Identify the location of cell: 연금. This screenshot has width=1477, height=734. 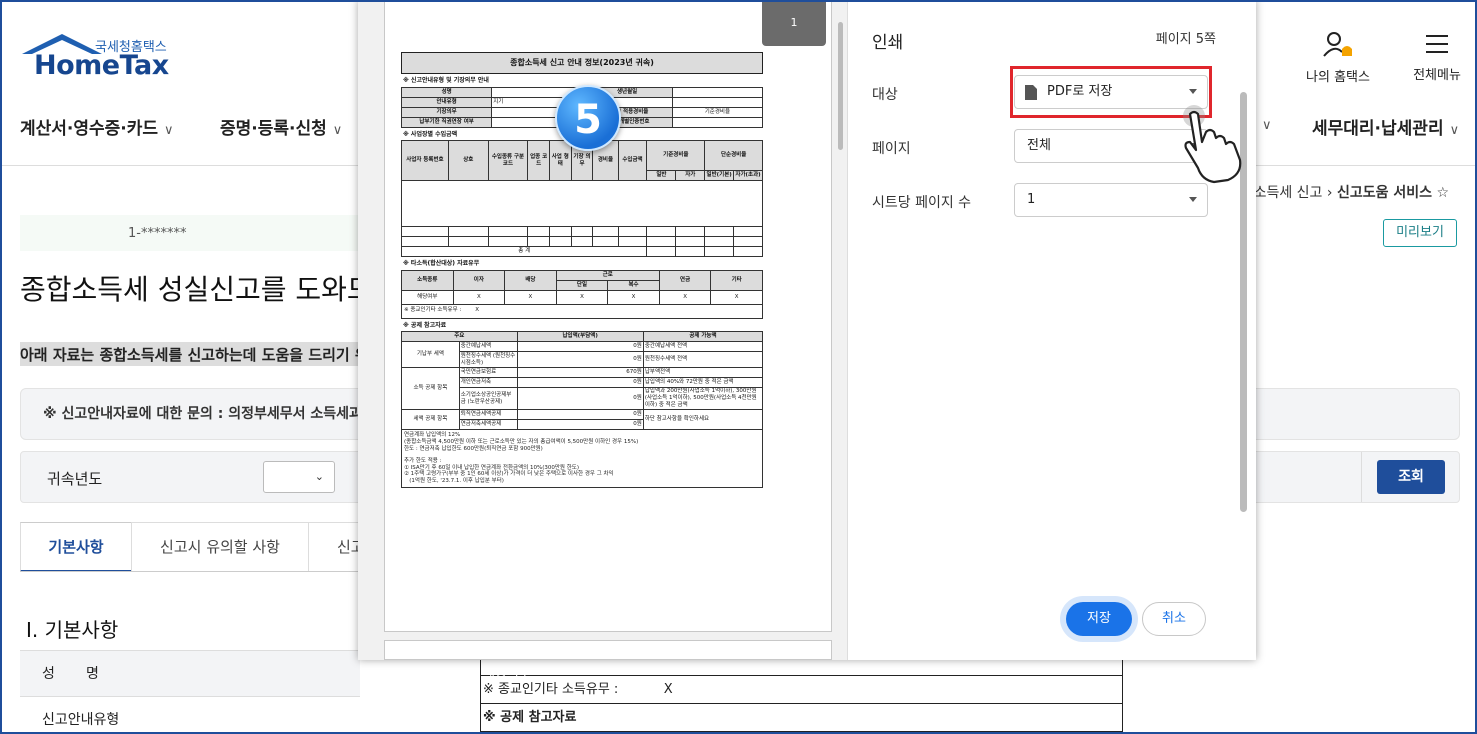
(685, 280).